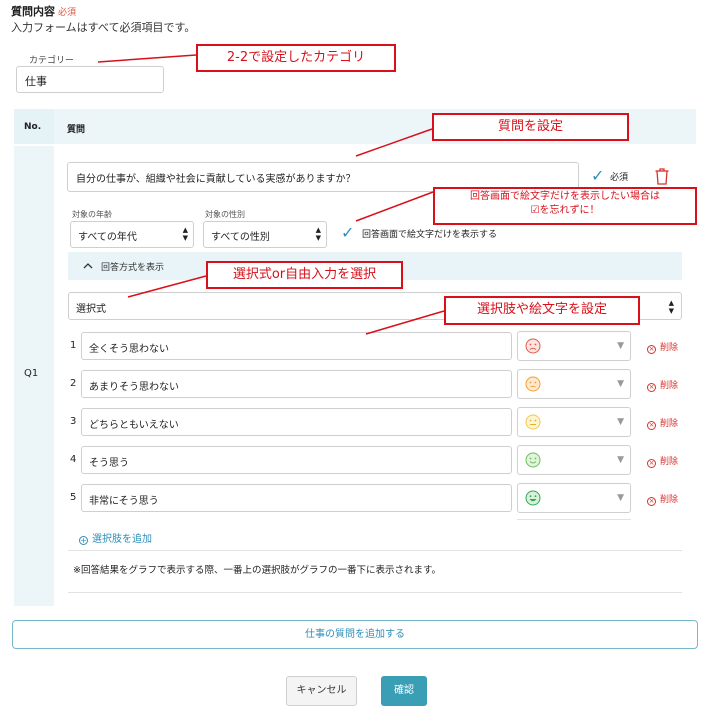 The image size is (710, 709). What do you see at coordinates (599, 176) in the screenshot?
I see `required-checkbox: ✓` at bounding box center [599, 176].